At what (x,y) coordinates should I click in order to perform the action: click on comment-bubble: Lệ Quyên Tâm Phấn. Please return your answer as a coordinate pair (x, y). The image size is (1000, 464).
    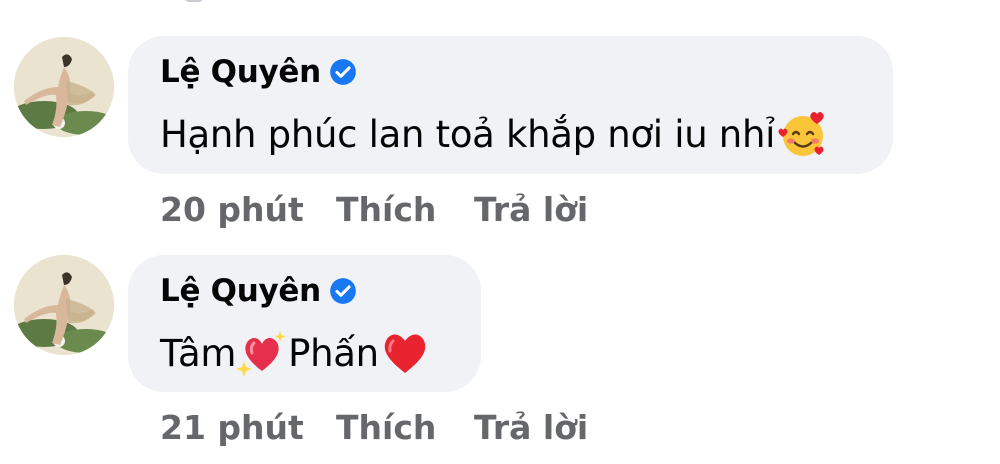
    Looking at the image, I should click on (304, 323).